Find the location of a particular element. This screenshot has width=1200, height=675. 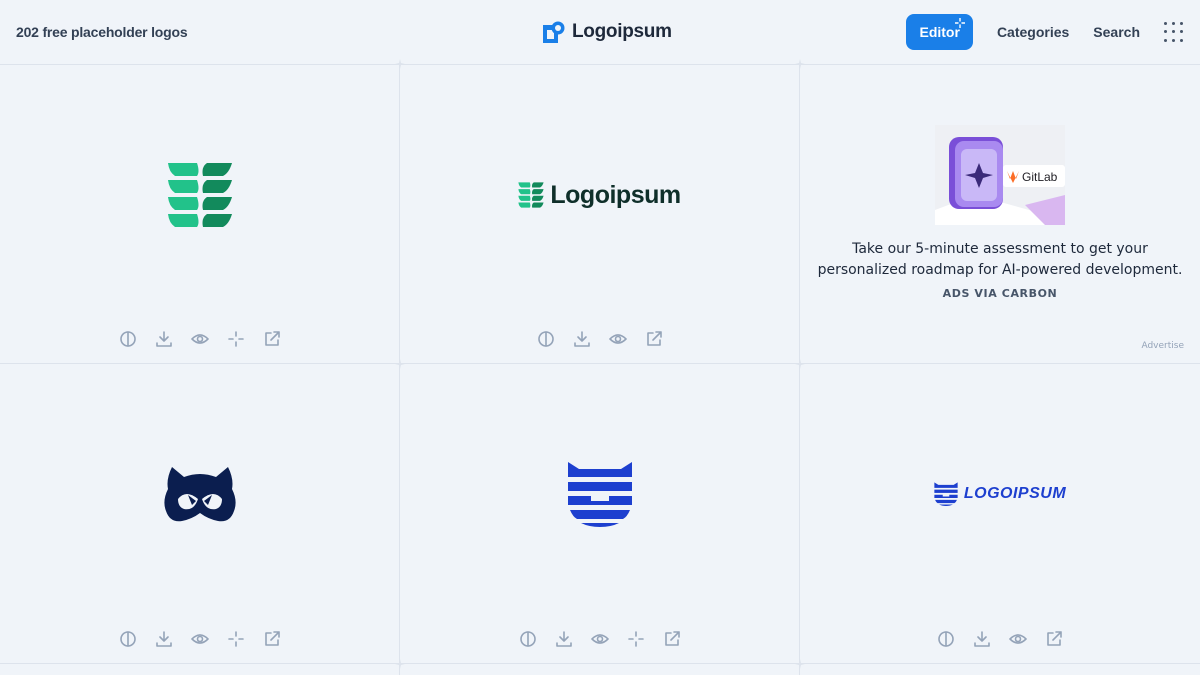

ad-via-carbon: ADS VIA CARBON is located at coordinates (1000, 293).